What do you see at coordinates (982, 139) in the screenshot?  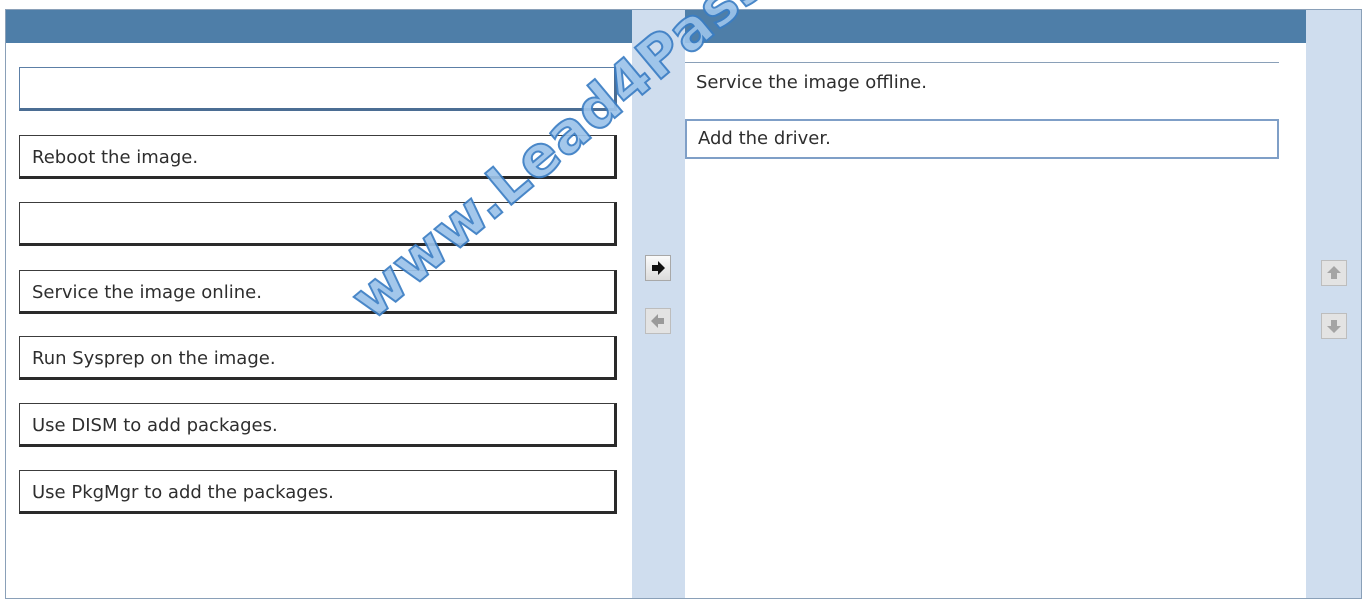 I see `answer-item-add-driver: Add the driver.` at bounding box center [982, 139].